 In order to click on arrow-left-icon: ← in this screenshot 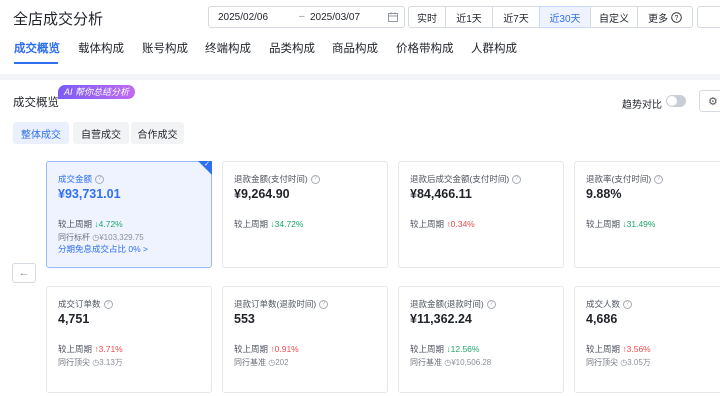, I will do `click(24, 273)`.